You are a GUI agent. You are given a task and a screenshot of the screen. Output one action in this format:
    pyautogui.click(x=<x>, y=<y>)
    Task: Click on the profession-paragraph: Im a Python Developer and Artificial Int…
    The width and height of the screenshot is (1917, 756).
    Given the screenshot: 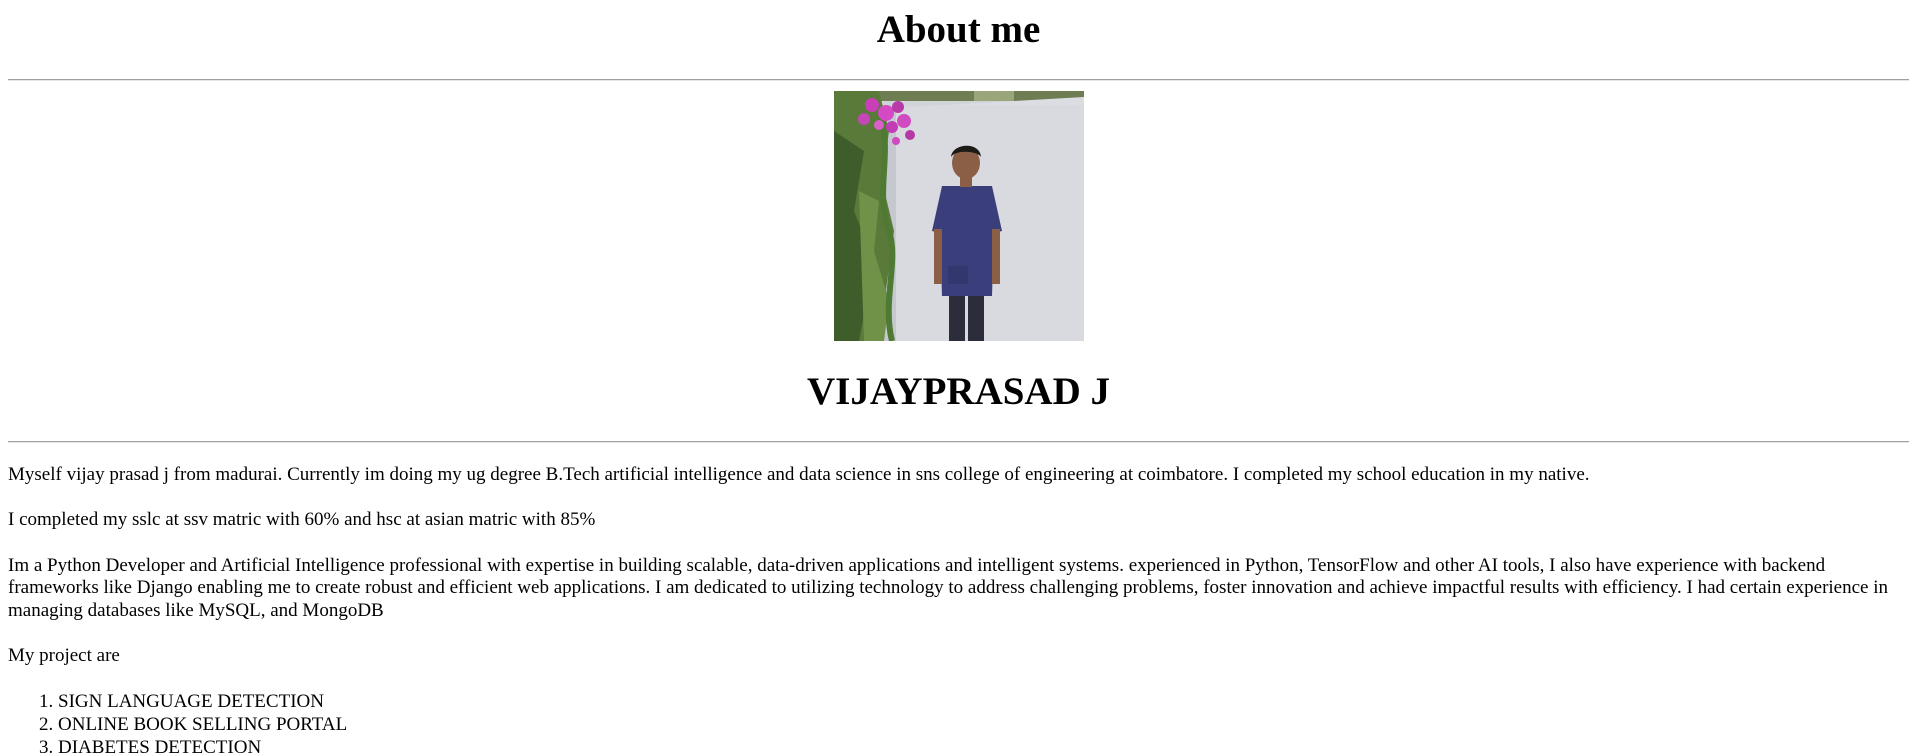 What is the action you would take?
    pyautogui.click(x=948, y=587)
    